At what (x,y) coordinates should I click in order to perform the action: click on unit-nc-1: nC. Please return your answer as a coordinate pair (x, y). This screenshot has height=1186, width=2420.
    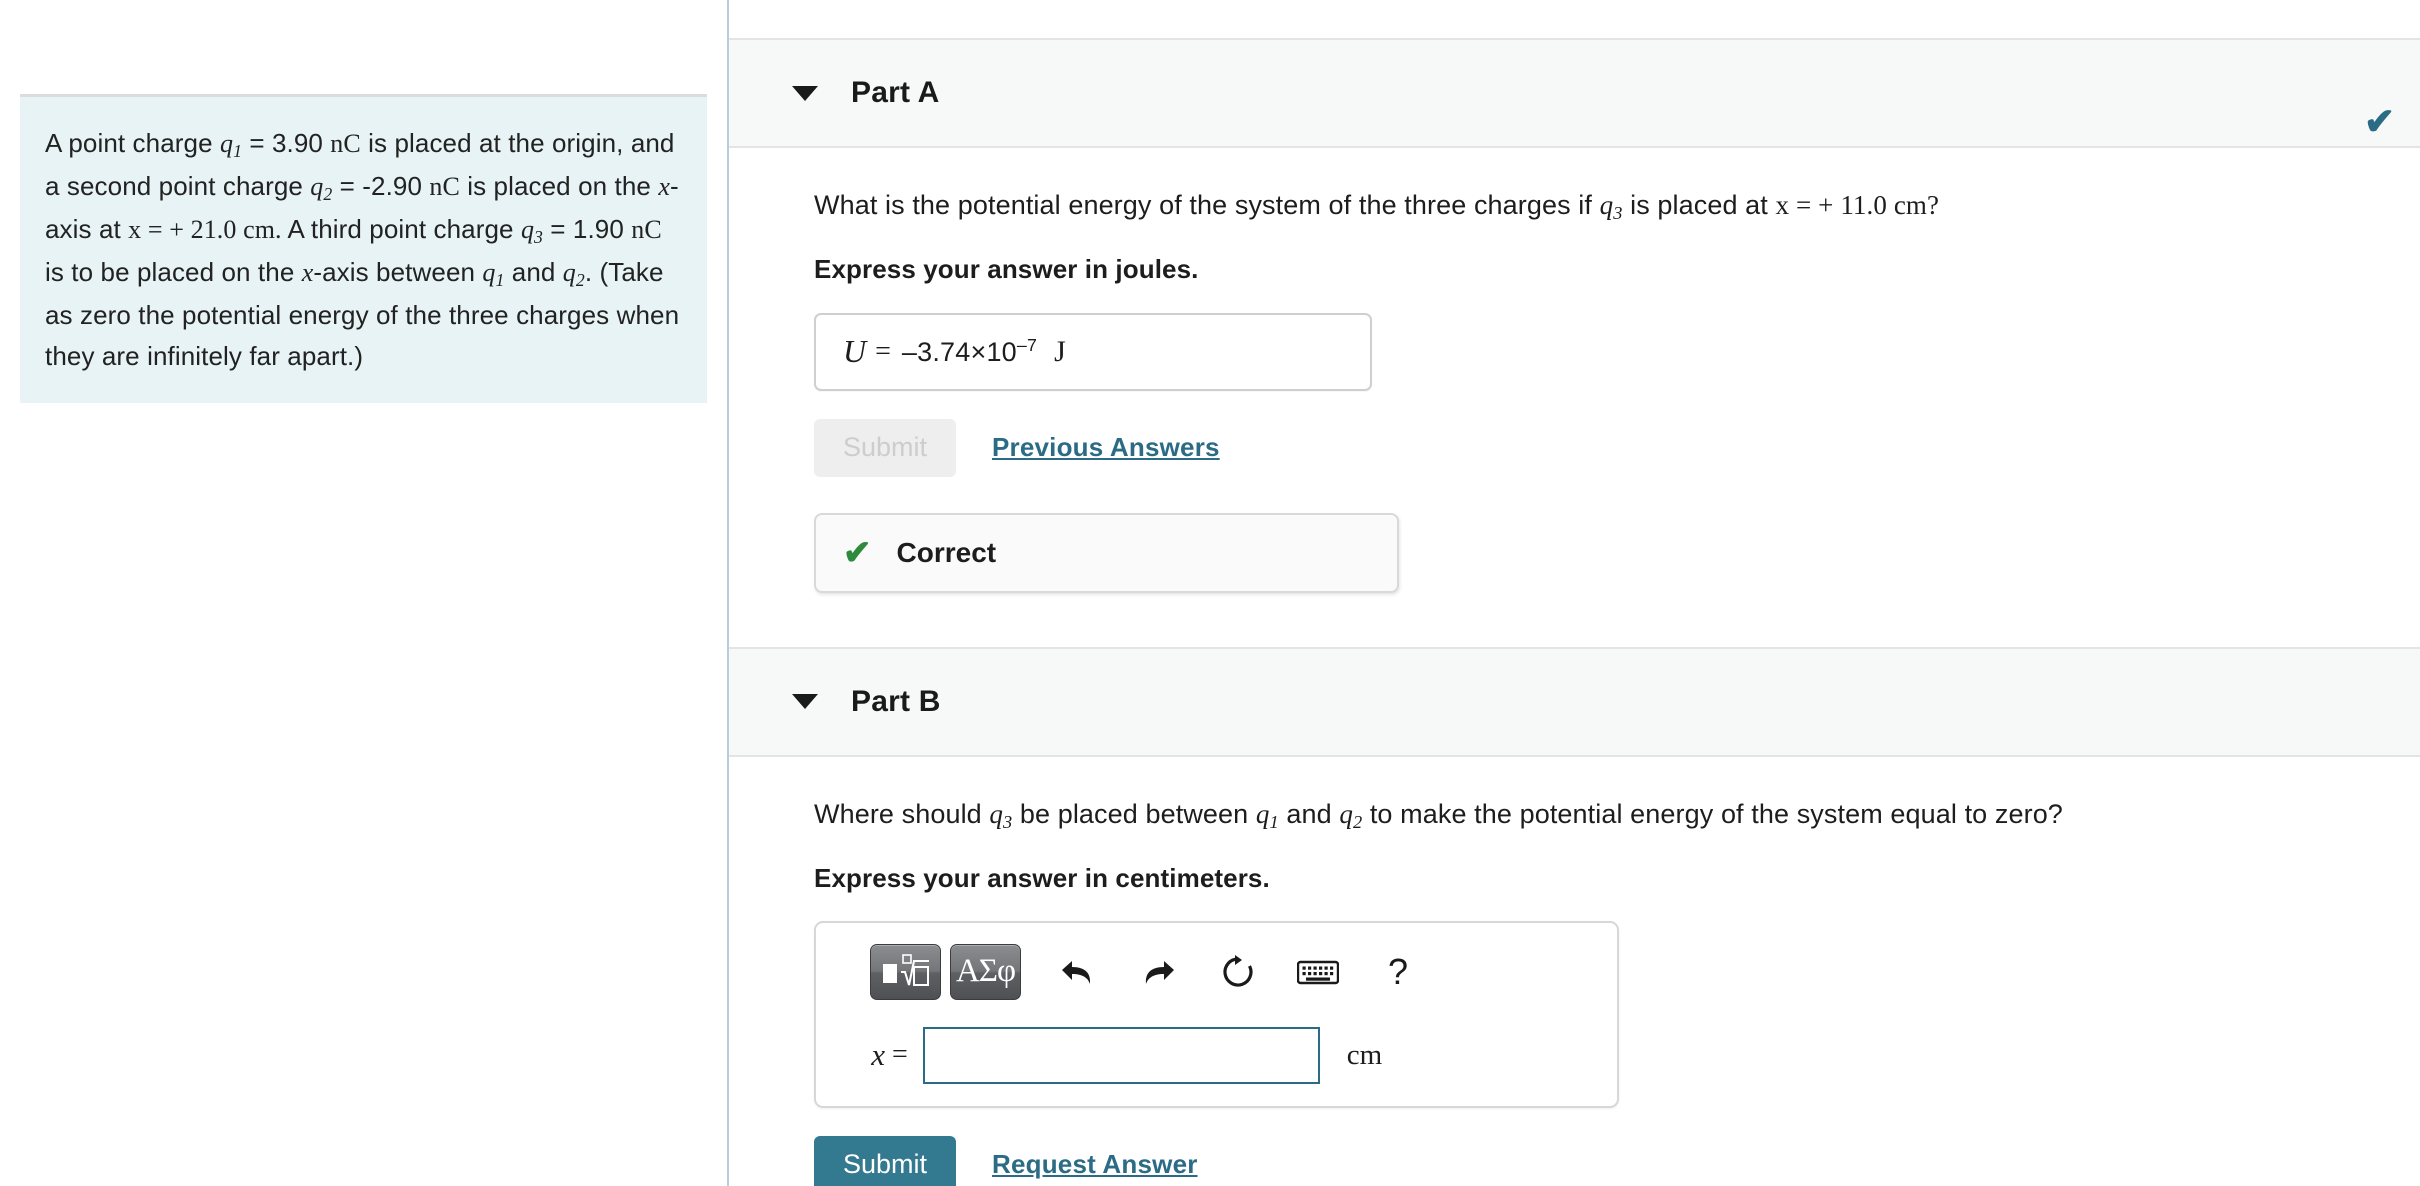
    Looking at the image, I should click on (345, 143).